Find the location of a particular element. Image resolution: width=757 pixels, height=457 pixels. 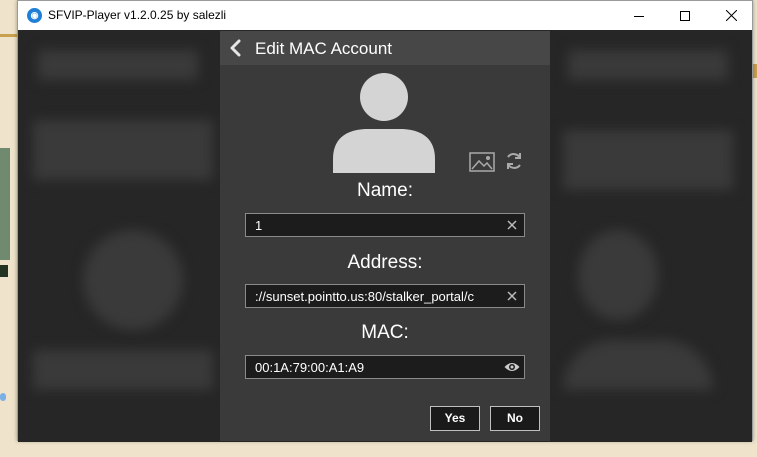

close-button is located at coordinates (731, 15).